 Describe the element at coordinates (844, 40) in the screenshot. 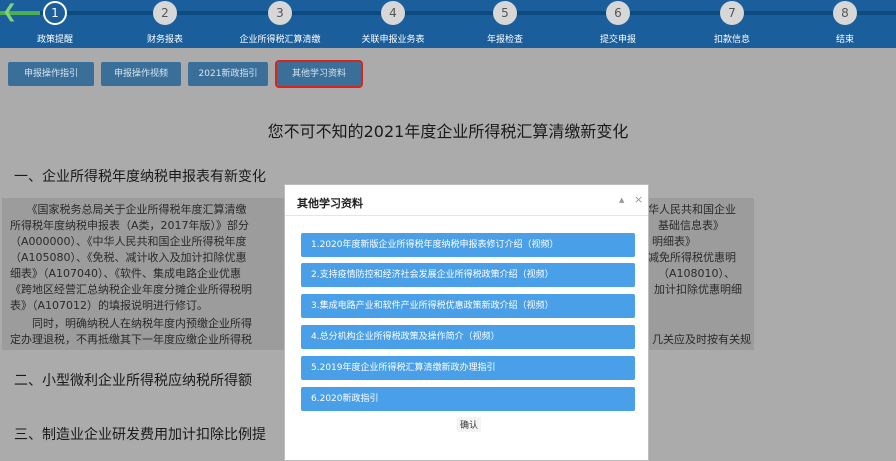

I see `step-label: 结束` at that location.